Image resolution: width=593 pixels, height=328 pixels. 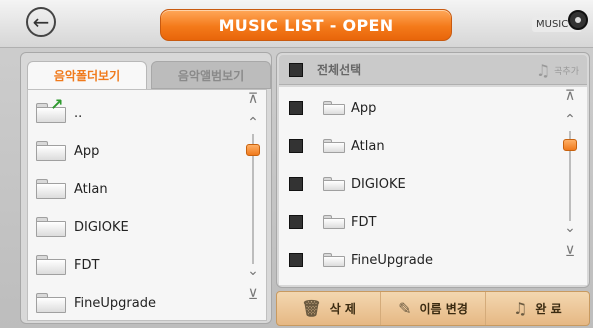 I want to click on done-button: ♫ 완 료, so click(x=537, y=308).